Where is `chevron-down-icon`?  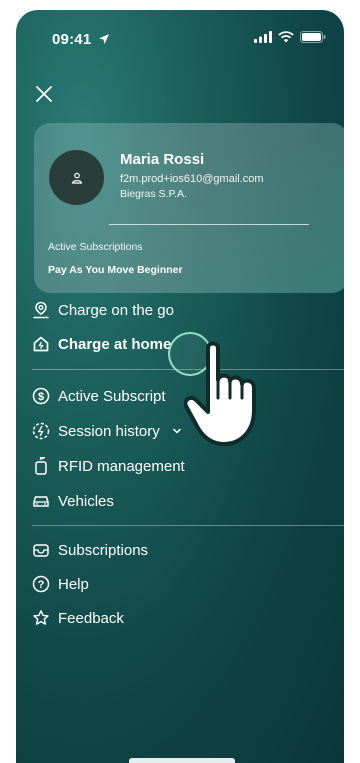
chevron-down-icon is located at coordinates (176, 431).